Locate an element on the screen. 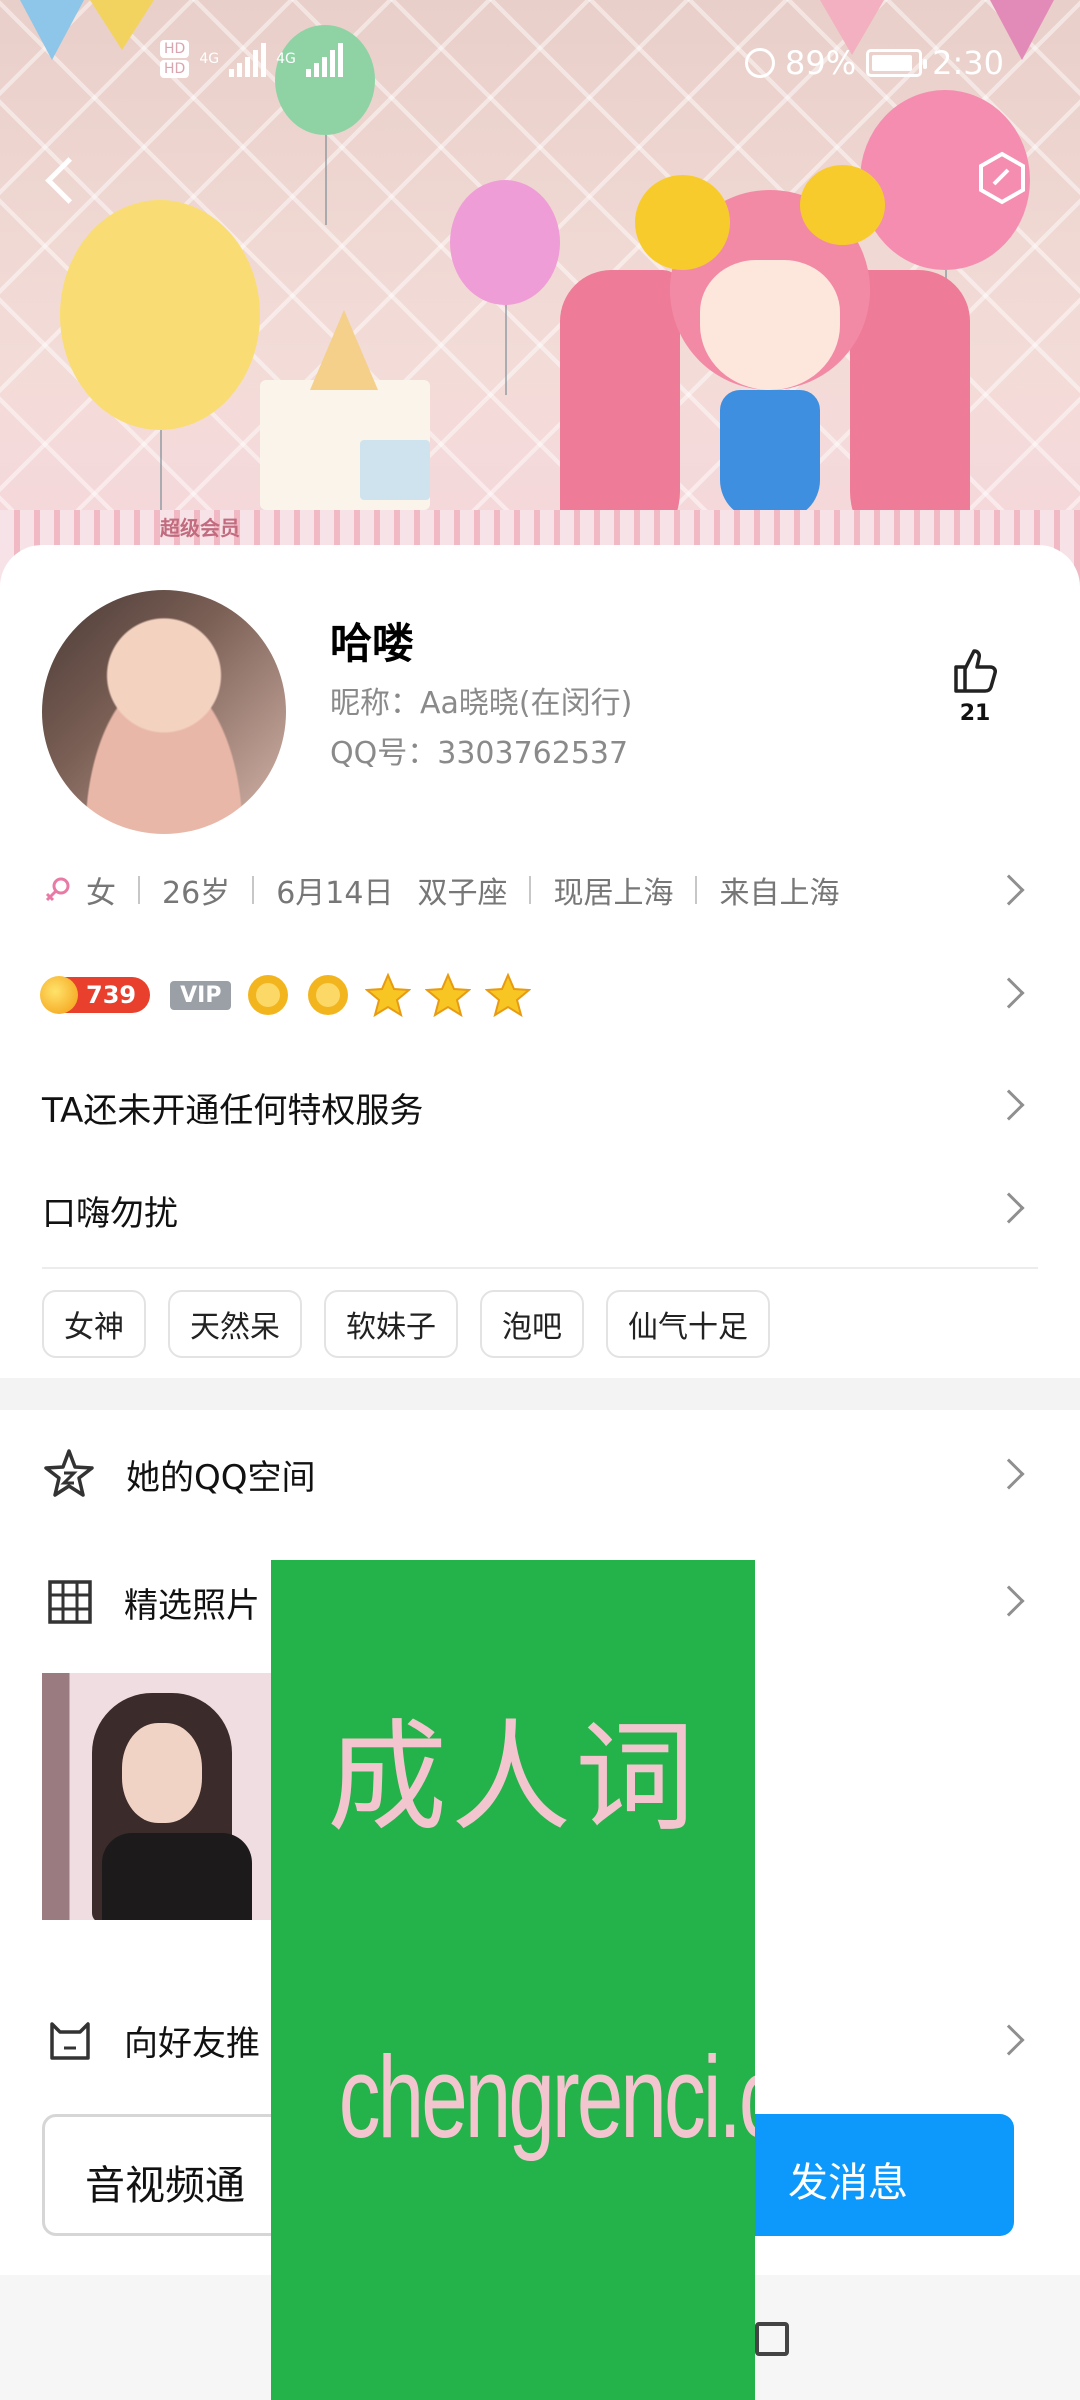  call-button-label: 音视频通 is located at coordinates (165, 2186).